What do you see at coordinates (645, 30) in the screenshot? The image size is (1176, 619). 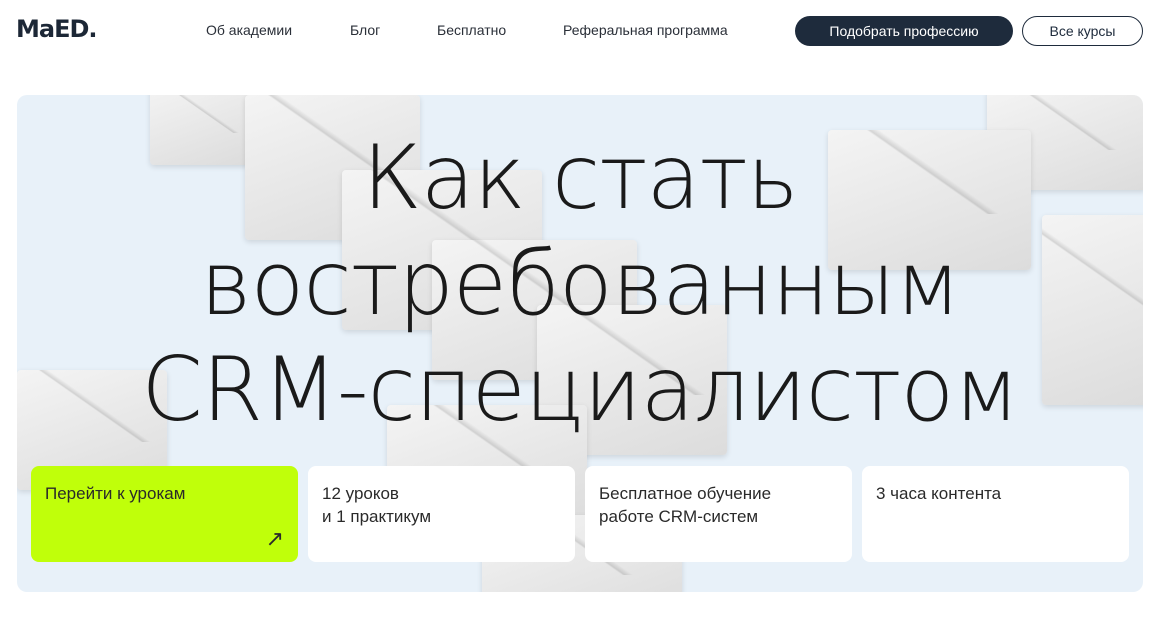 I see `nav-referral: Реферальная программа` at bounding box center [645, 30].